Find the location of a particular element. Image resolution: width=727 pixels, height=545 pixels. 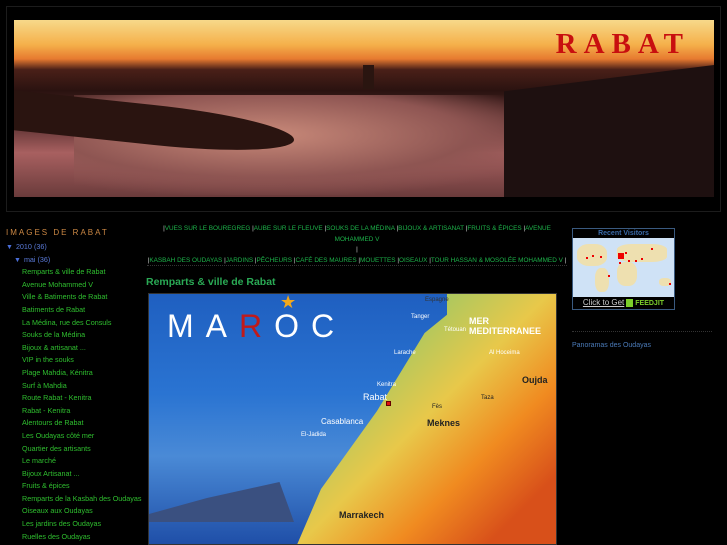

map-title: MAROC is located at coordinates (257, 326).